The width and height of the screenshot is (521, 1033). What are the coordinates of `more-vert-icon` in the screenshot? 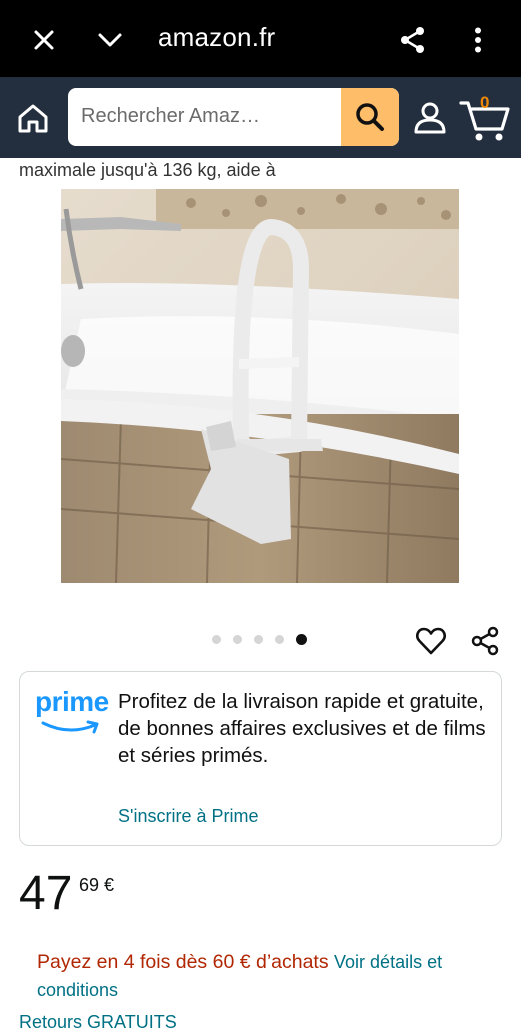 It's located at (478, 40).